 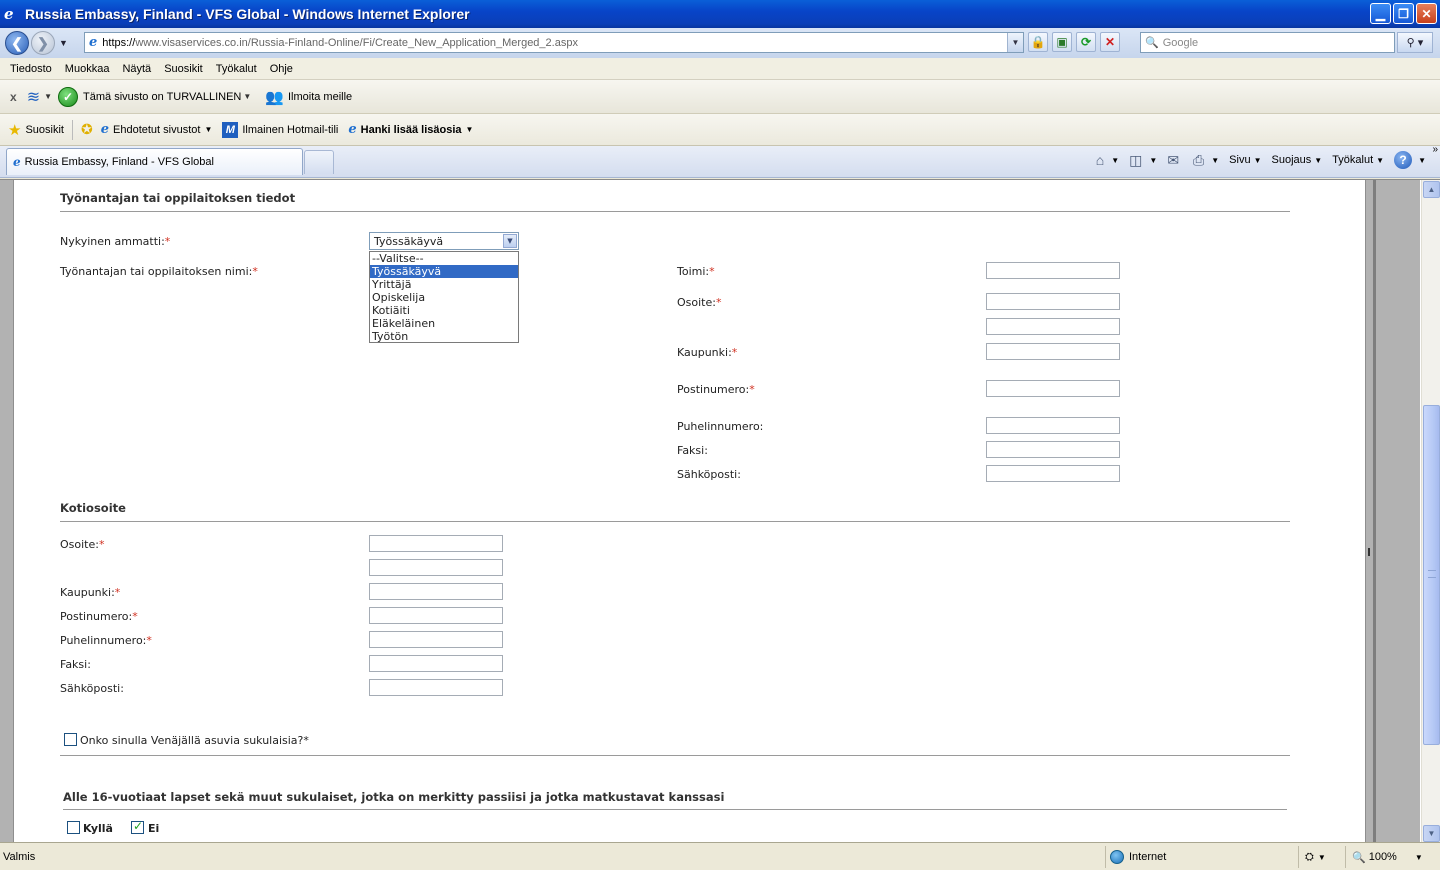 I want to click on help-menu: ? ▼, so click(x=1410, y=160).